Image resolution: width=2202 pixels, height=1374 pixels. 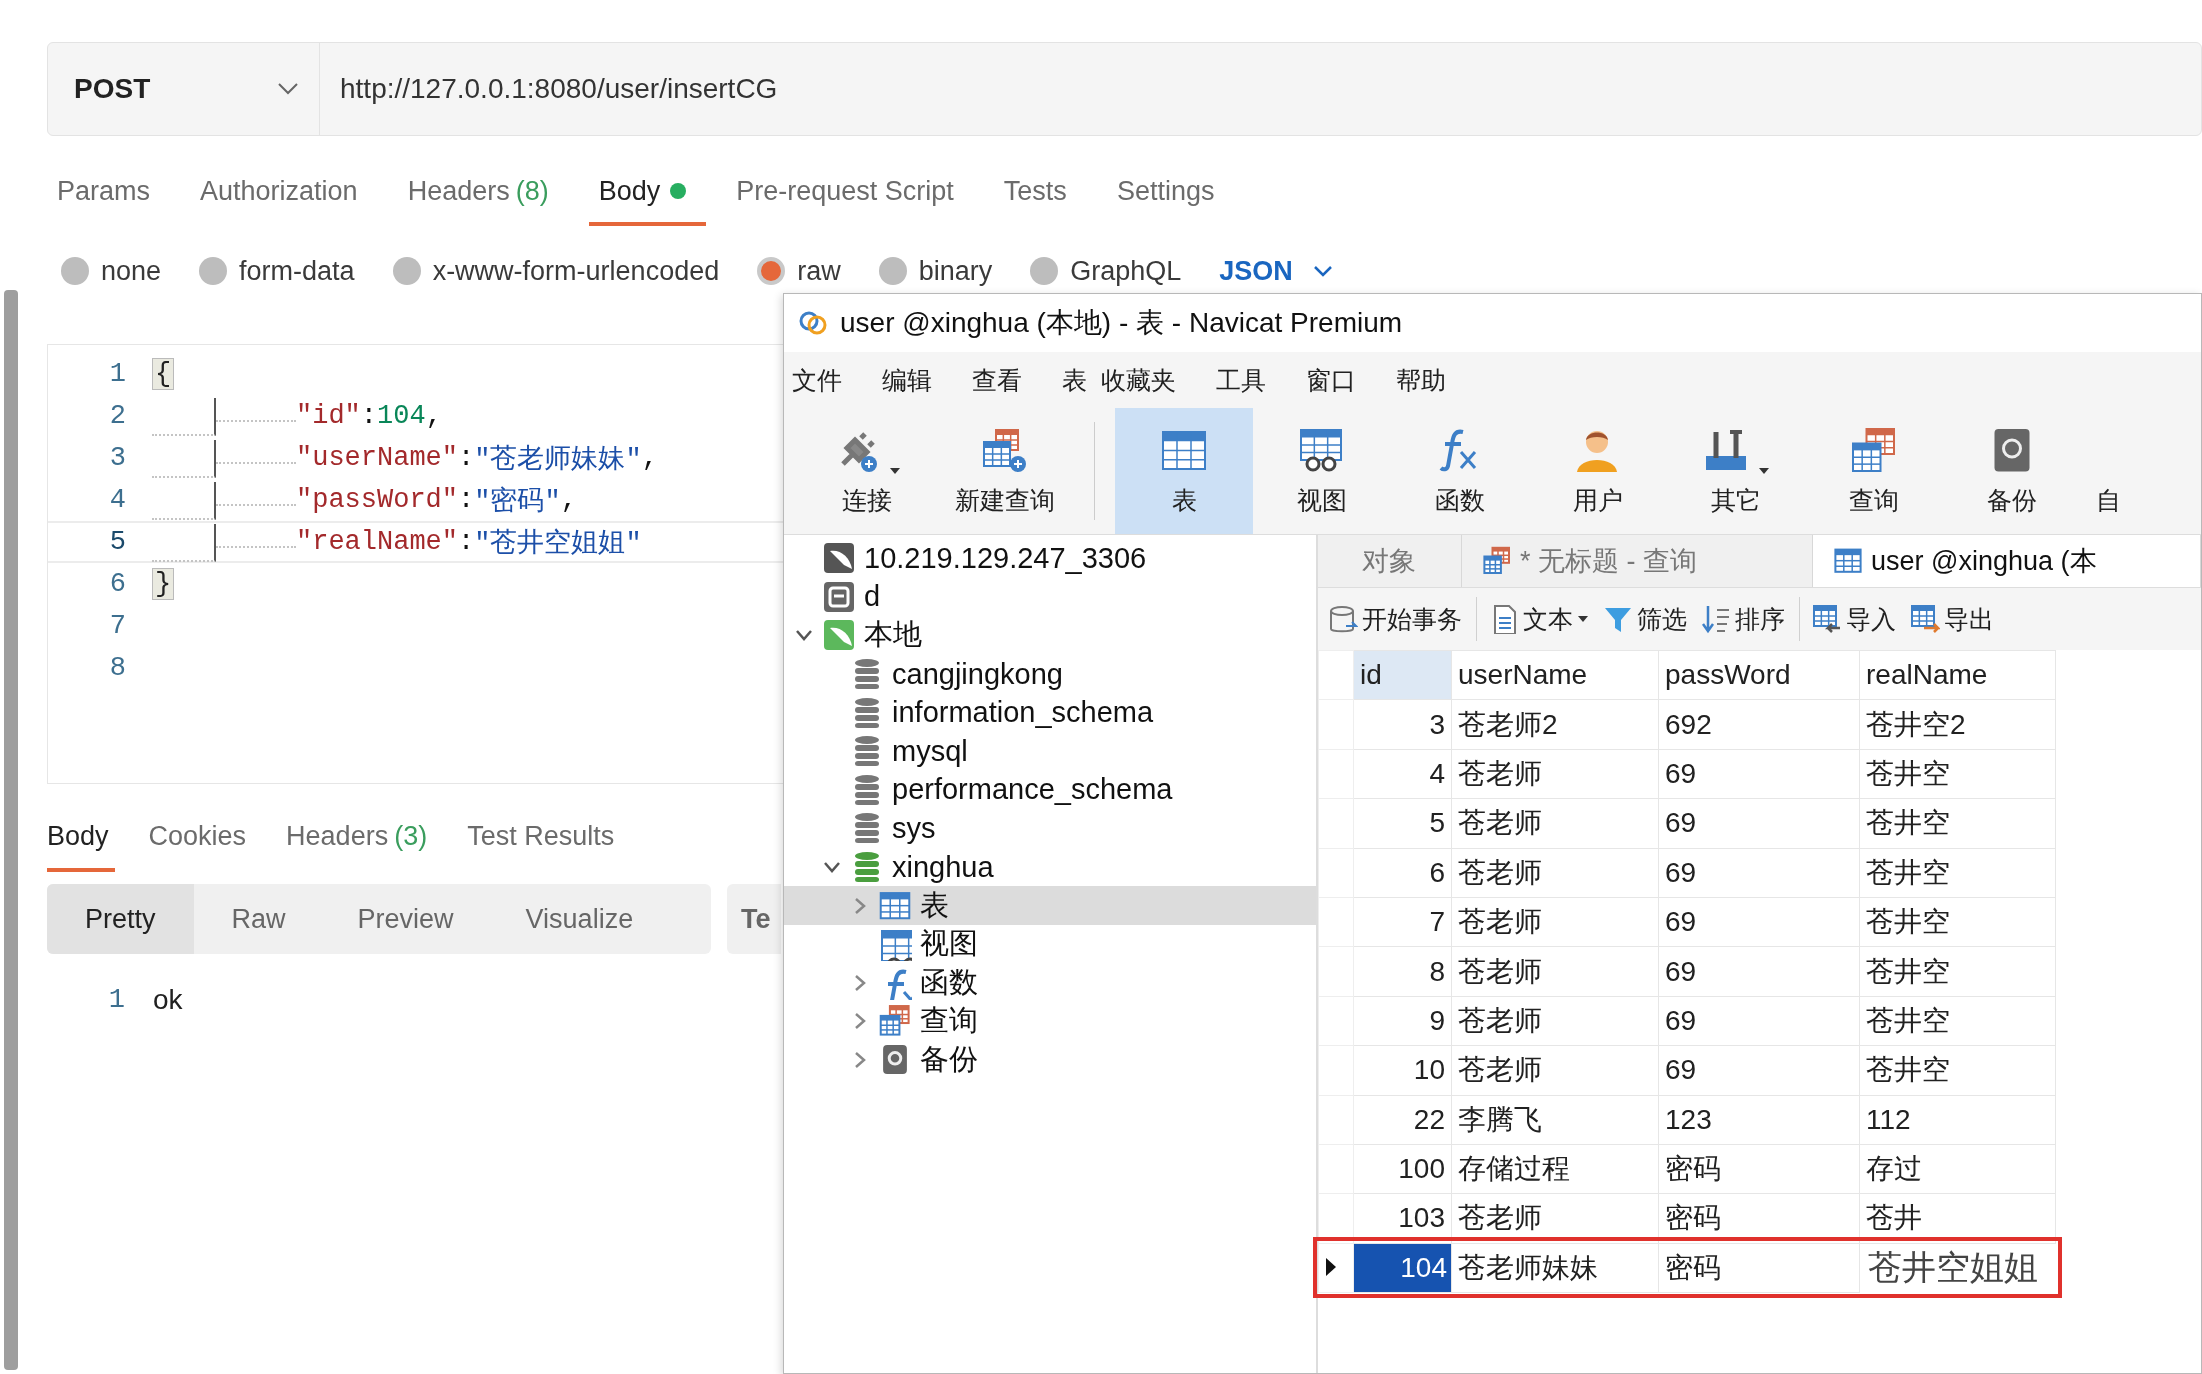 I want to click on radio-label: binary, so click(x=955, y=271).